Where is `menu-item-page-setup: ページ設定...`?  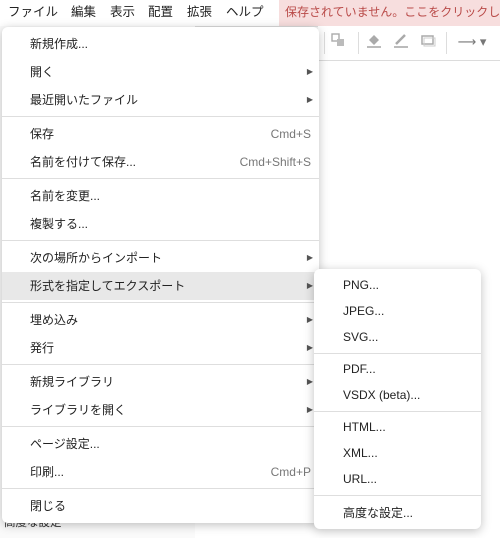 menu-item-page-setup: ページ設定... is located at coordinates (160, 444).